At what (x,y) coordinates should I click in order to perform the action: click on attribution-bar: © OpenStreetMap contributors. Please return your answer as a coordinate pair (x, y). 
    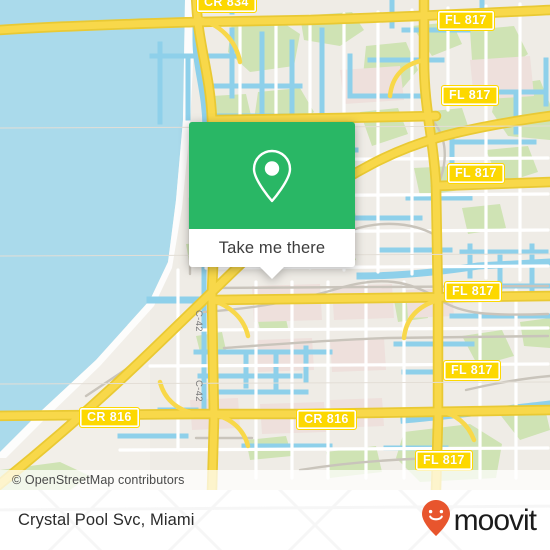
    Looking at the image, I should click on (275, 480).